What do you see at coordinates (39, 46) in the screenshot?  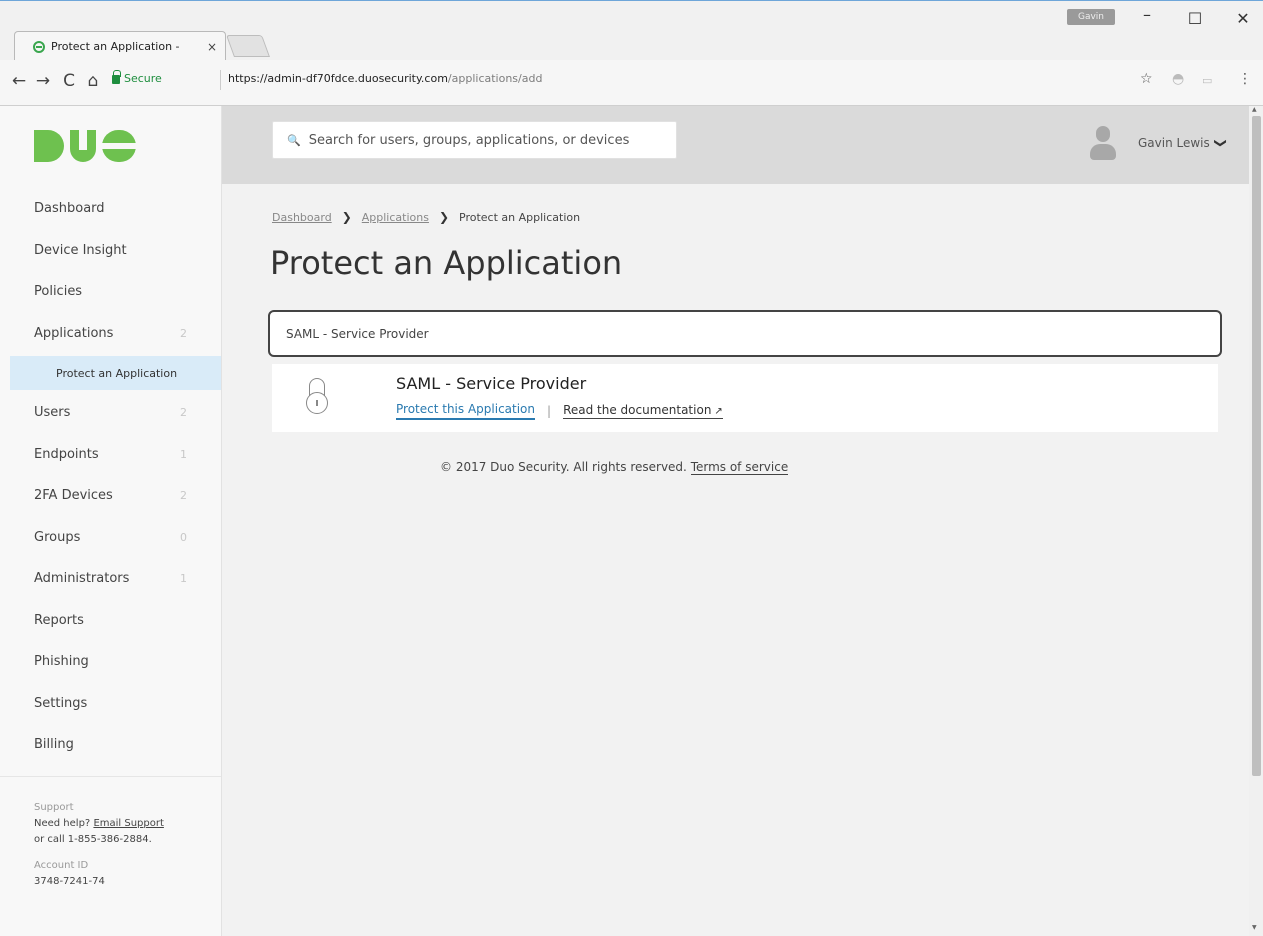 I see `duo-favicon-icon` at bounding box center [39, 46].